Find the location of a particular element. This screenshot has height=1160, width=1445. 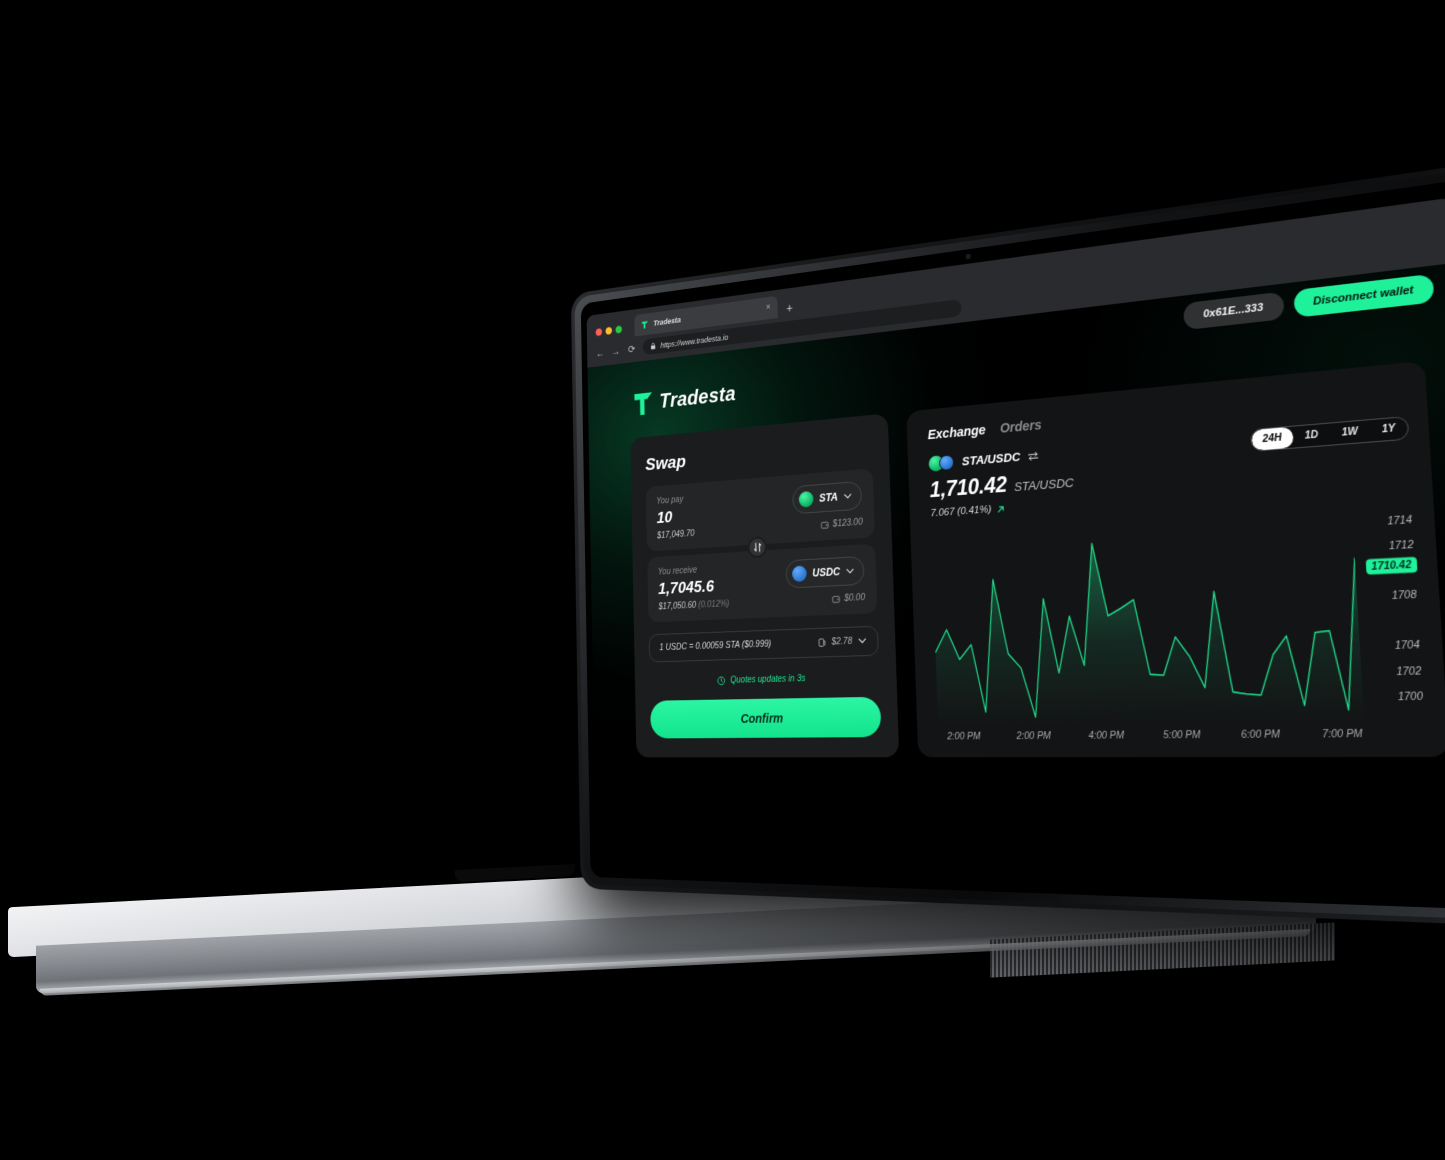

tradesta-logo-icon is located at coordinates (643, 404).